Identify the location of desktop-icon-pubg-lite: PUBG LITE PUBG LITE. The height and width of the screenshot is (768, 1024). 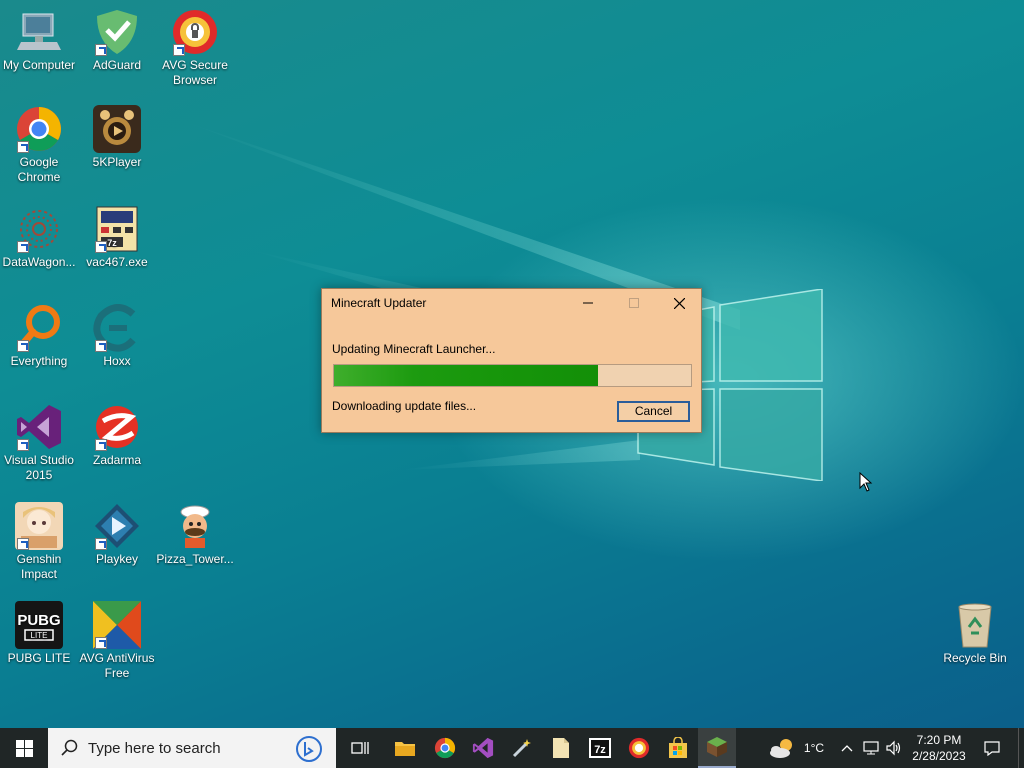
(39, 633).